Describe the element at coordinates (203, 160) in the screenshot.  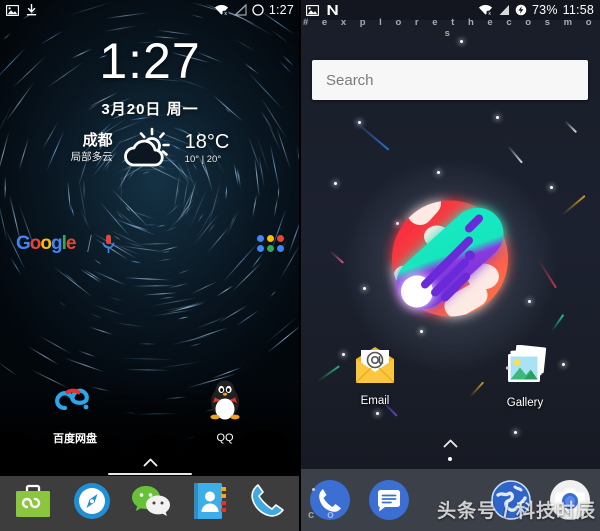
I see `weather-temp-range: 10° | 20°` at that location.